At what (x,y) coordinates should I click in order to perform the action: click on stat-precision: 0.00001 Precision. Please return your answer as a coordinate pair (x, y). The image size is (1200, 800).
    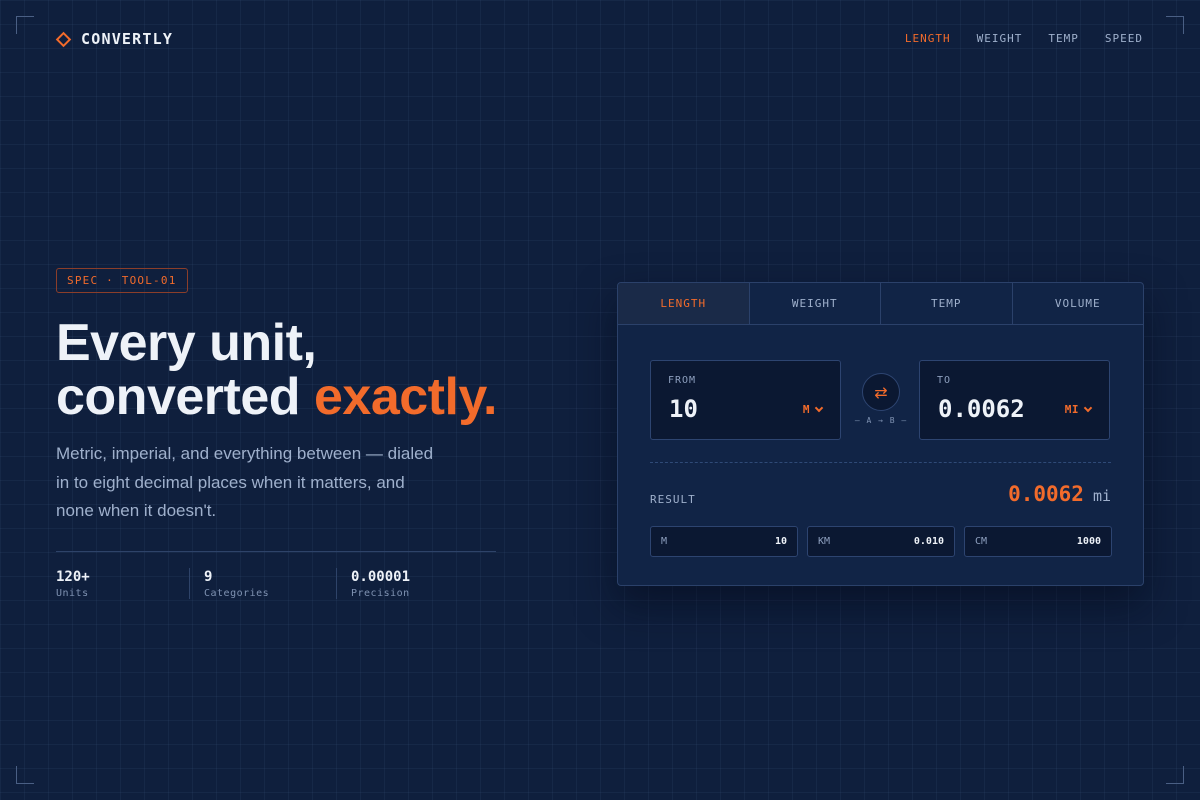
    Looking at the image, I should click on (380, 583).